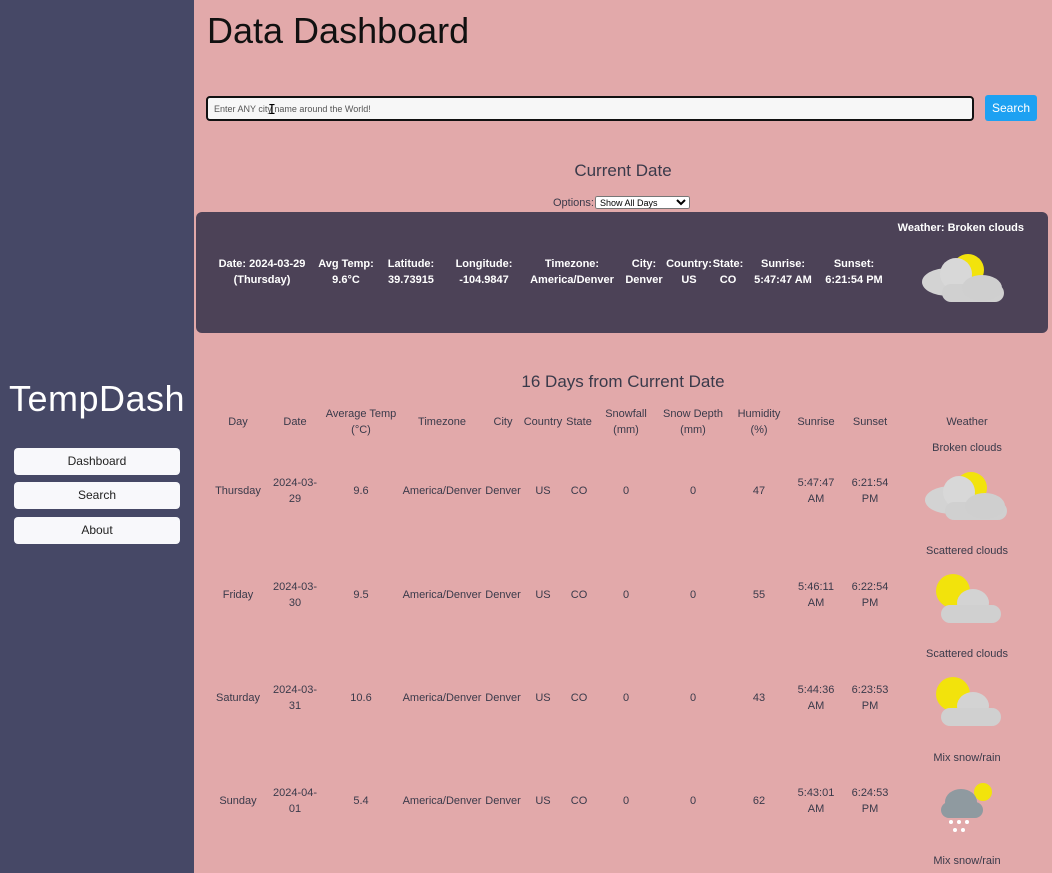 The image size is (1052, 873). What do you see at coordinates (759, 430) in the screenshot?
I see `header-line2: (%)` at bounding box center [759, 430].